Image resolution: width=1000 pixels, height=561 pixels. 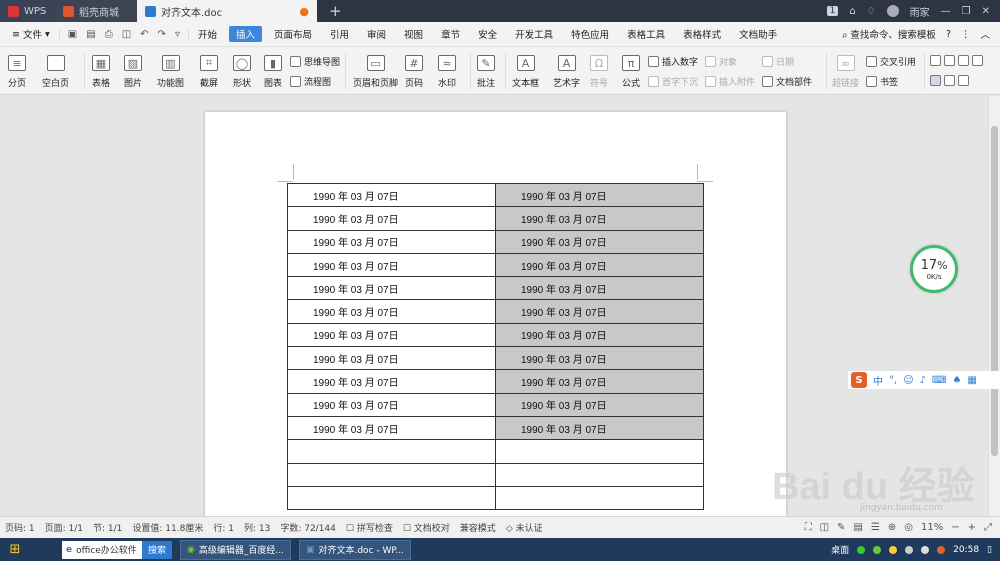 What do you see at coordinates (963, 80) in the screenshot?
I see `layout-g-icon` at bounding box center [963, 80].